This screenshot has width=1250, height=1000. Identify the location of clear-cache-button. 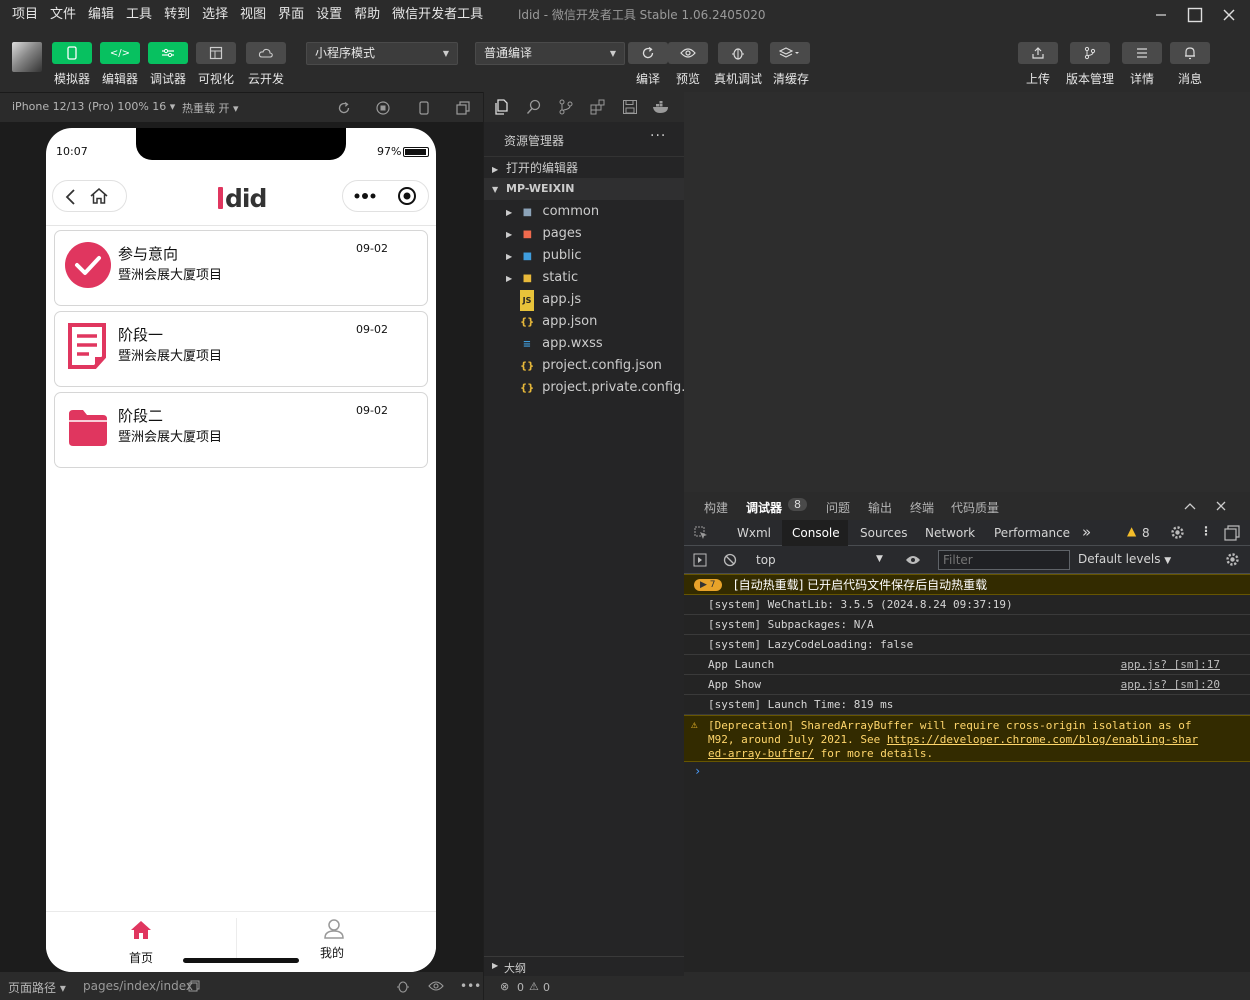
(790, 53).